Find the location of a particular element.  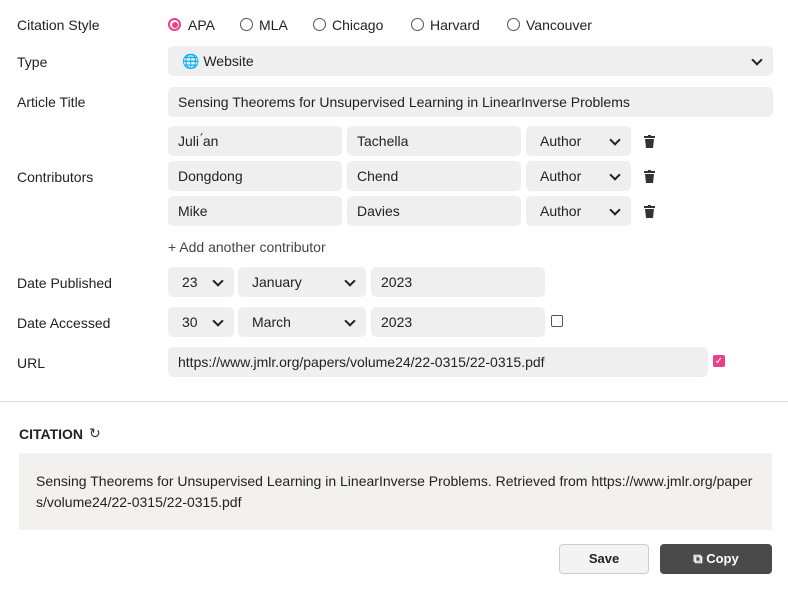

accessed-year-input: 2023 is located at coordinates (458, 322).